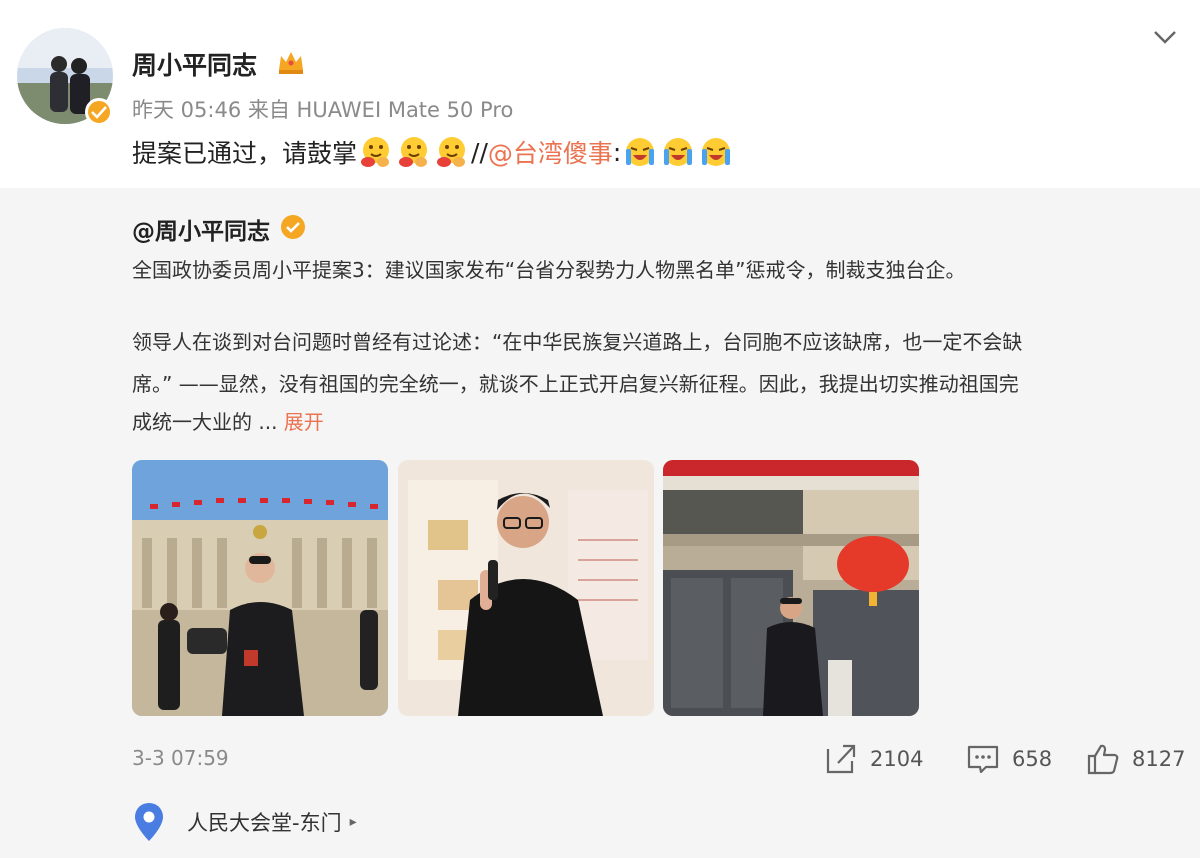 The width and height of the screenshot is (1200, 858). I want to click on post-text: 提案已通过，请鼓掌 // @台湾傻事 :, so click(433, 152).